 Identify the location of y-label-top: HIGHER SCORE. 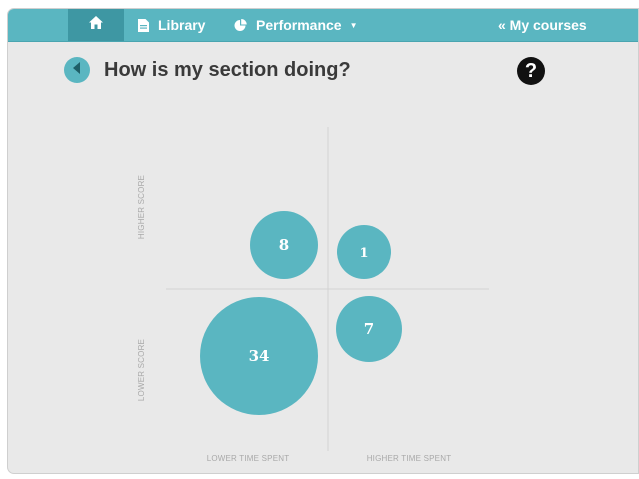
(141, 207).